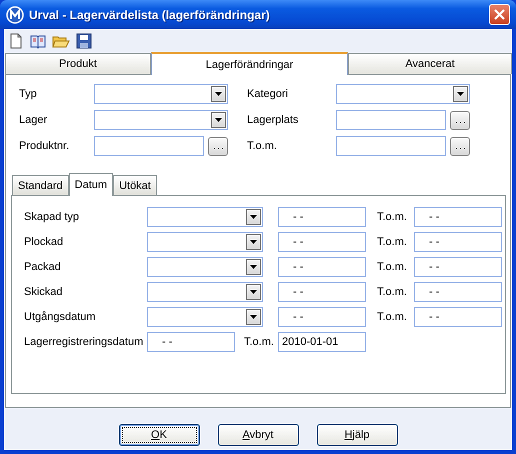 This screenshot has height=454, width=516. I want to click on close-icon, so click(499, 14).